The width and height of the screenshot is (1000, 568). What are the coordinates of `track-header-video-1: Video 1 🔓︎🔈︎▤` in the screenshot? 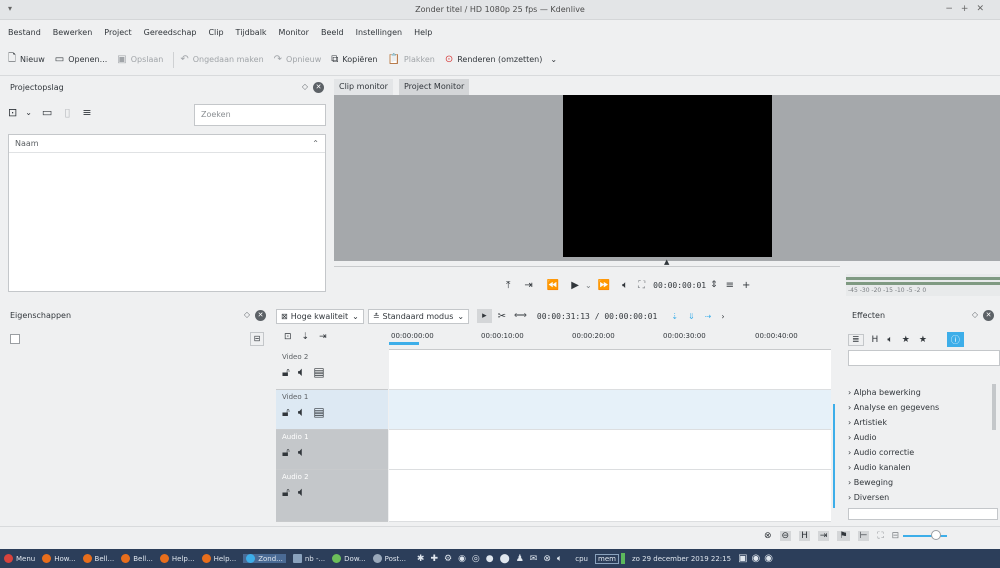 It's located at (332, 410).